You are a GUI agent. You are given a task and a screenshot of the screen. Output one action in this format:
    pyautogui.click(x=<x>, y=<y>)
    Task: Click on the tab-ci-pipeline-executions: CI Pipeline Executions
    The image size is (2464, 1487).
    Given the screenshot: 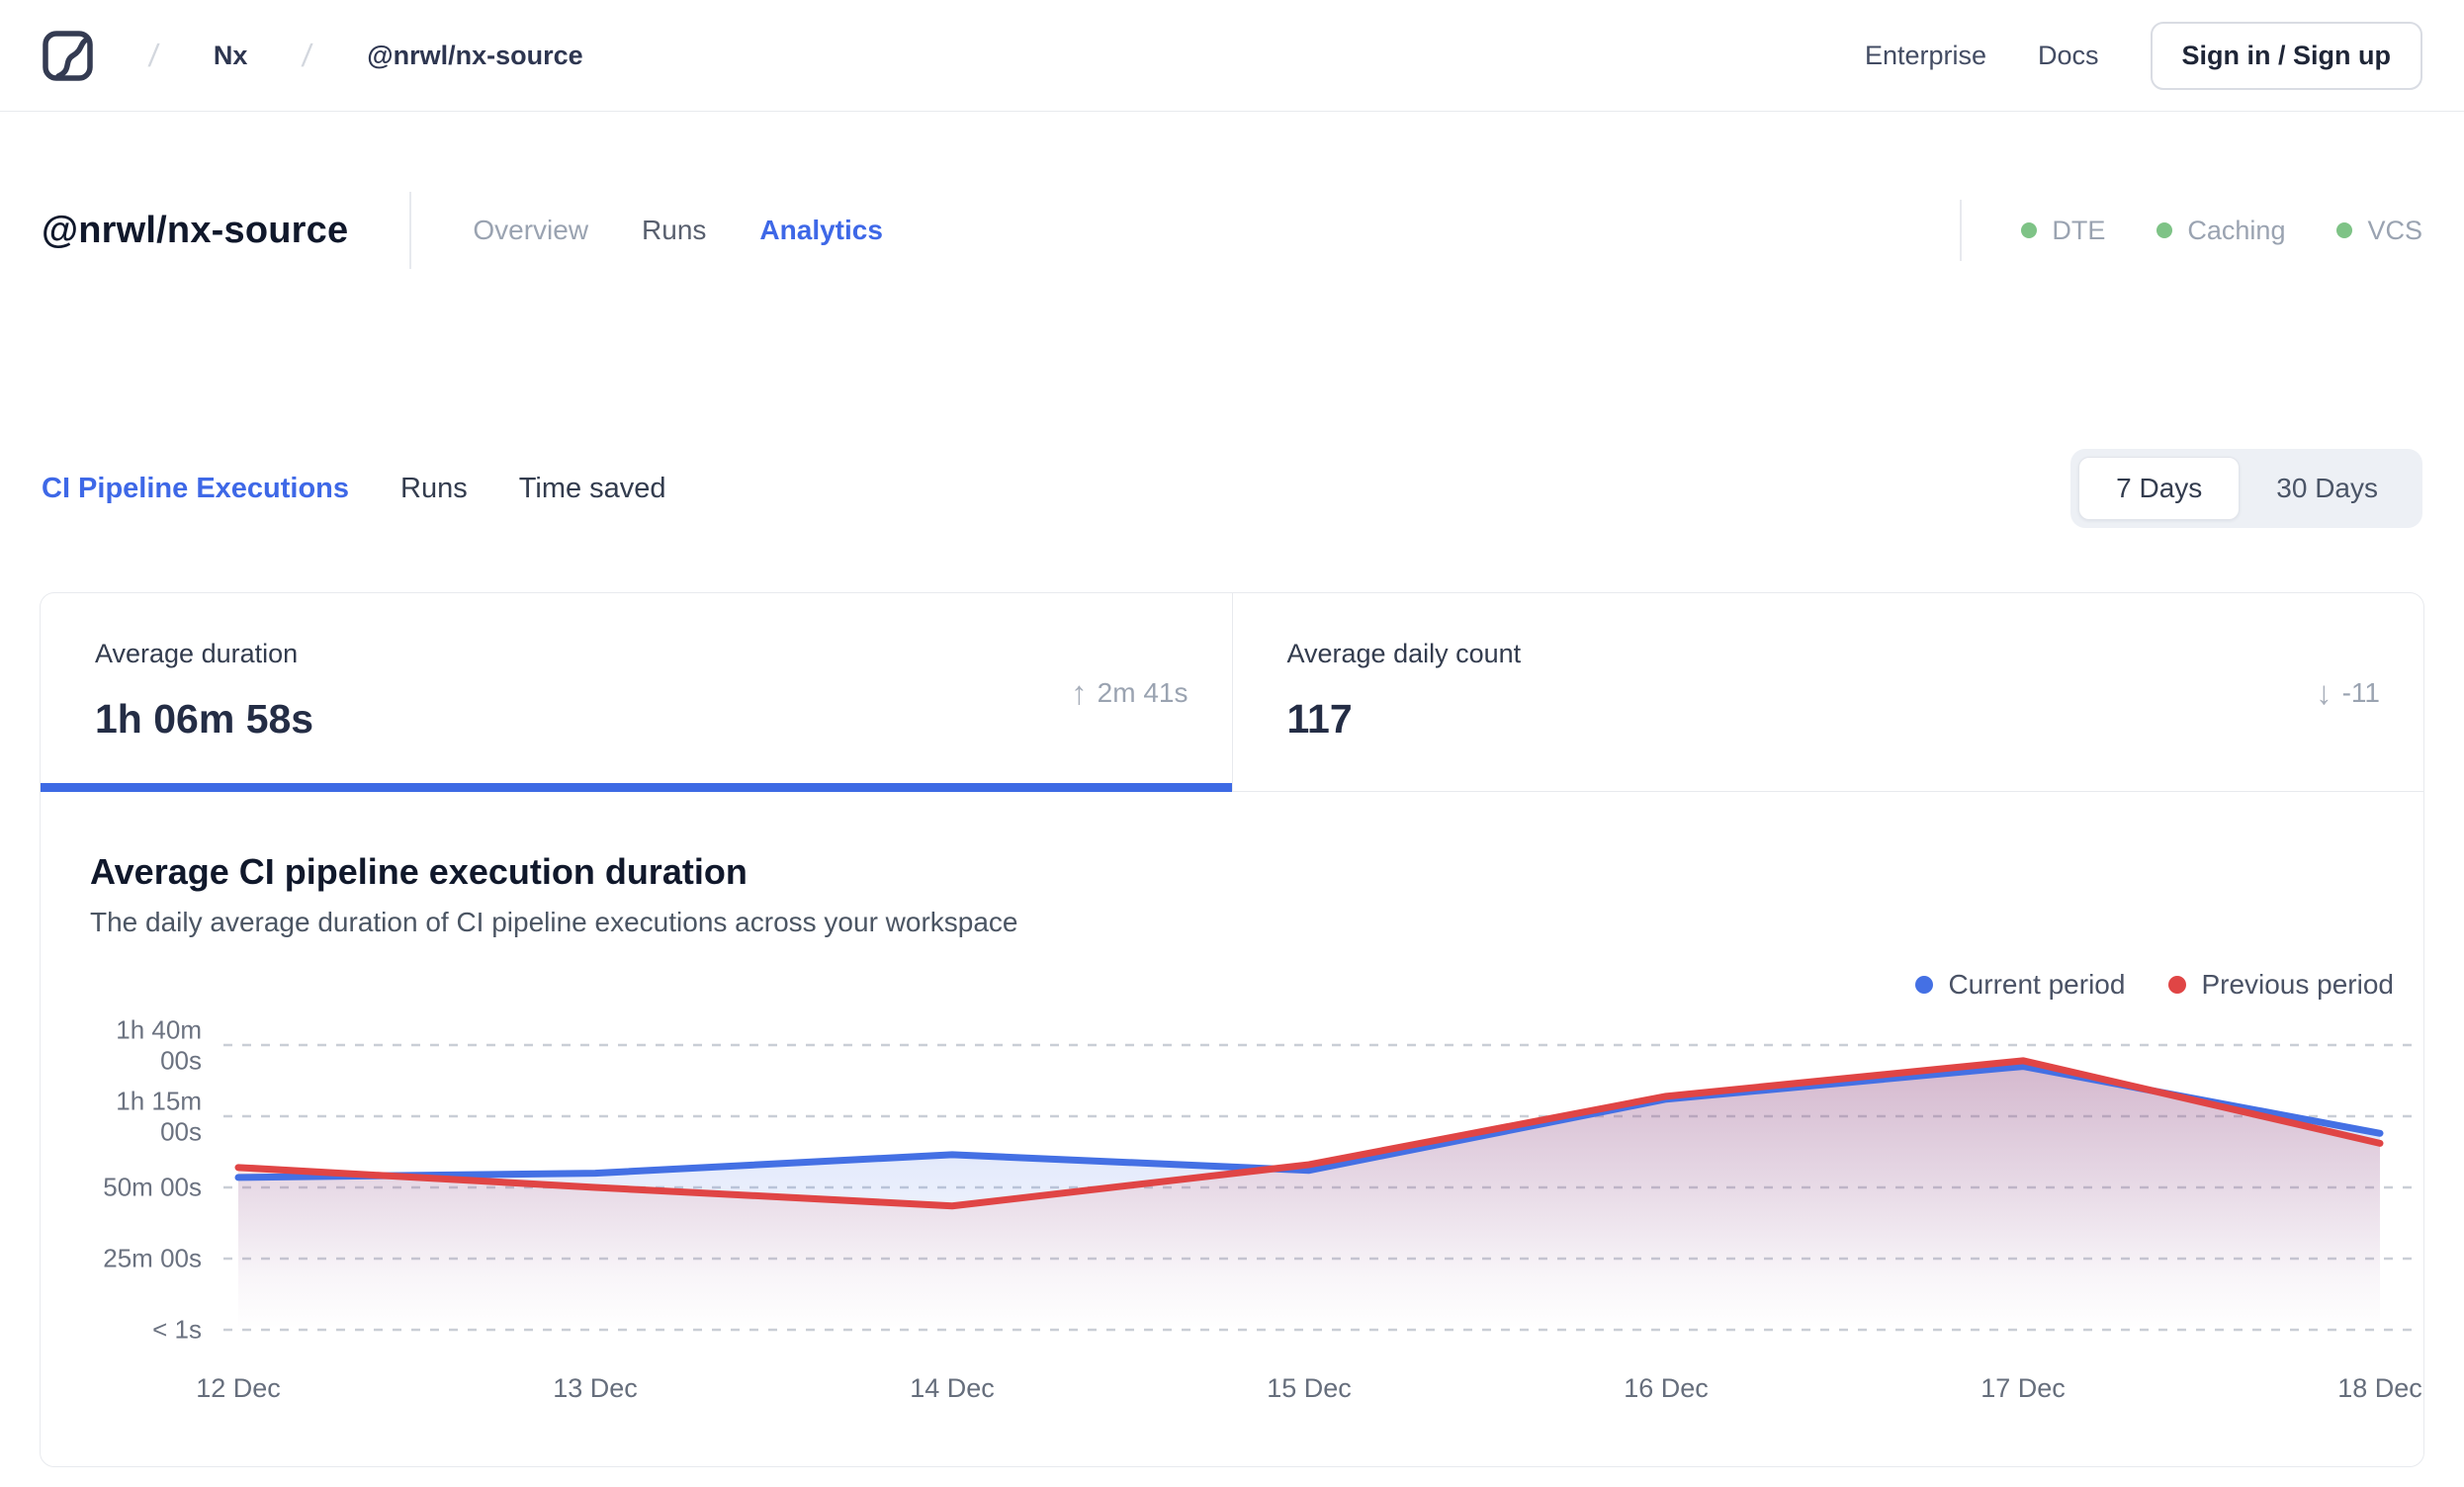 What is the action you would take?
    pyautogui.click(x=196, y=489)
    